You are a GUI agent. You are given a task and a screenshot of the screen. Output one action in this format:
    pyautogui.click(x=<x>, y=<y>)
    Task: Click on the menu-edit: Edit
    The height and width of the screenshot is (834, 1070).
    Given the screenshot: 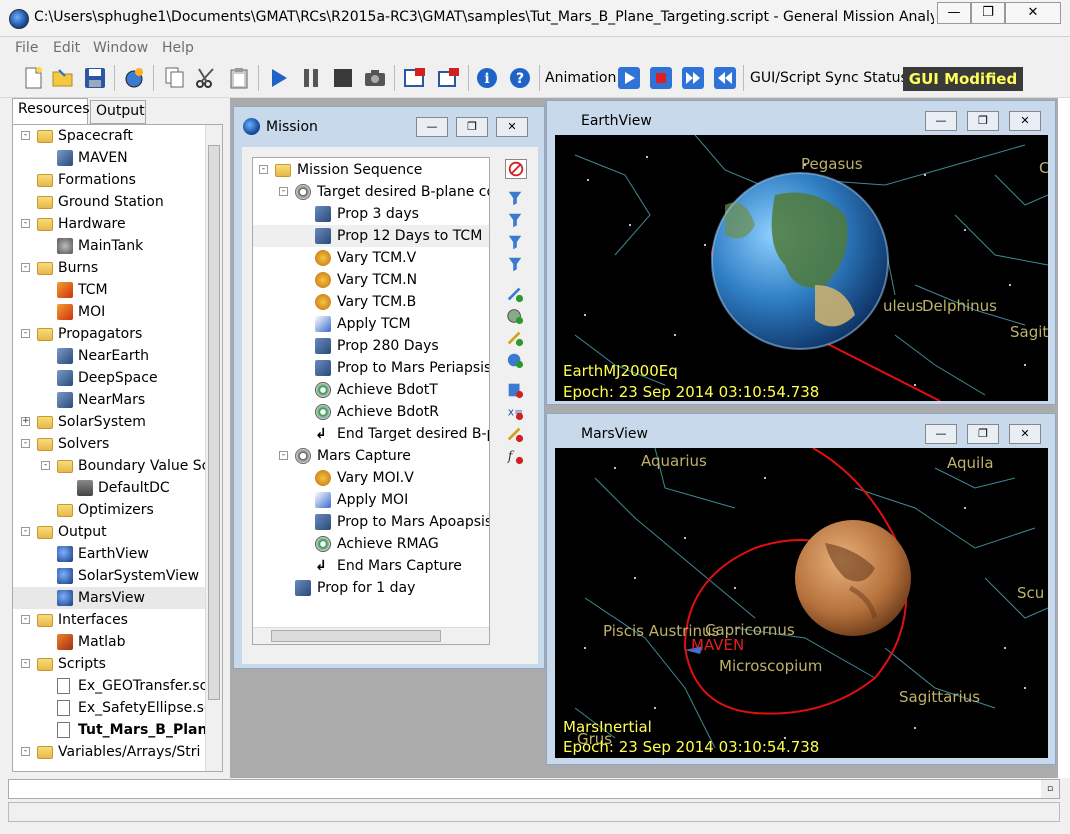 What is the action you would take?
    pyautogui.click(x=66, y=48)
    